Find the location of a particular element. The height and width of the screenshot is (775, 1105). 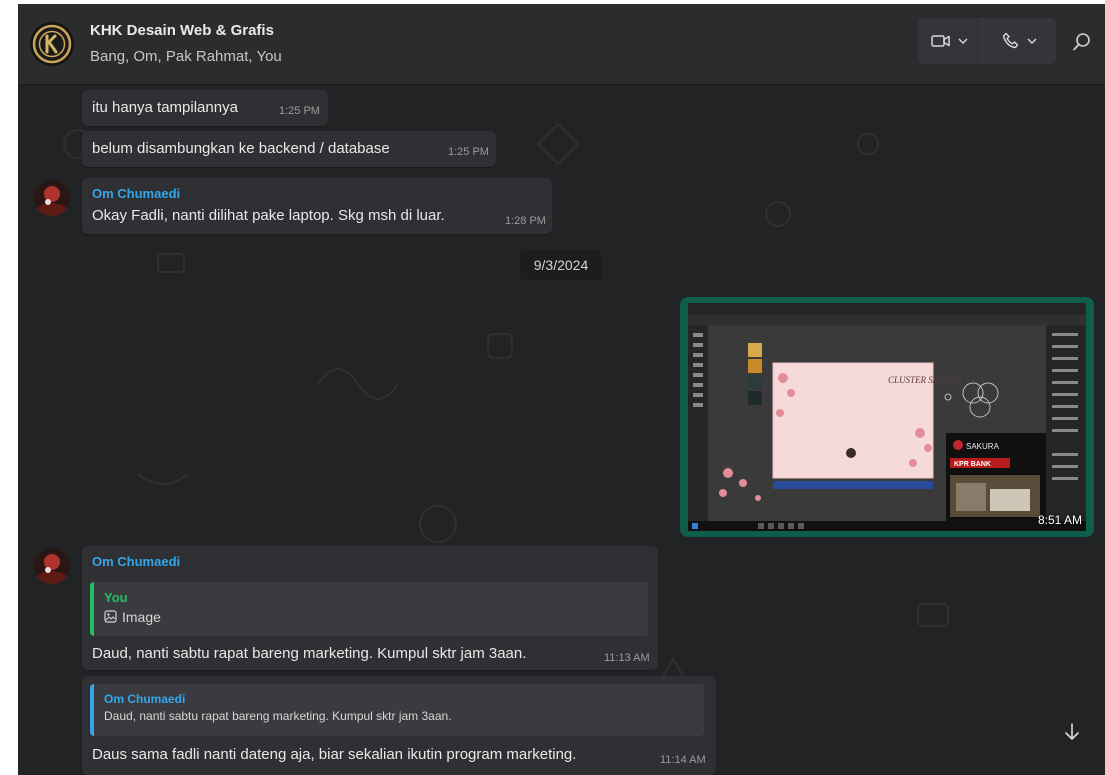

quoted-sender: Om Chumaedi is located at coordinates (145, 699).